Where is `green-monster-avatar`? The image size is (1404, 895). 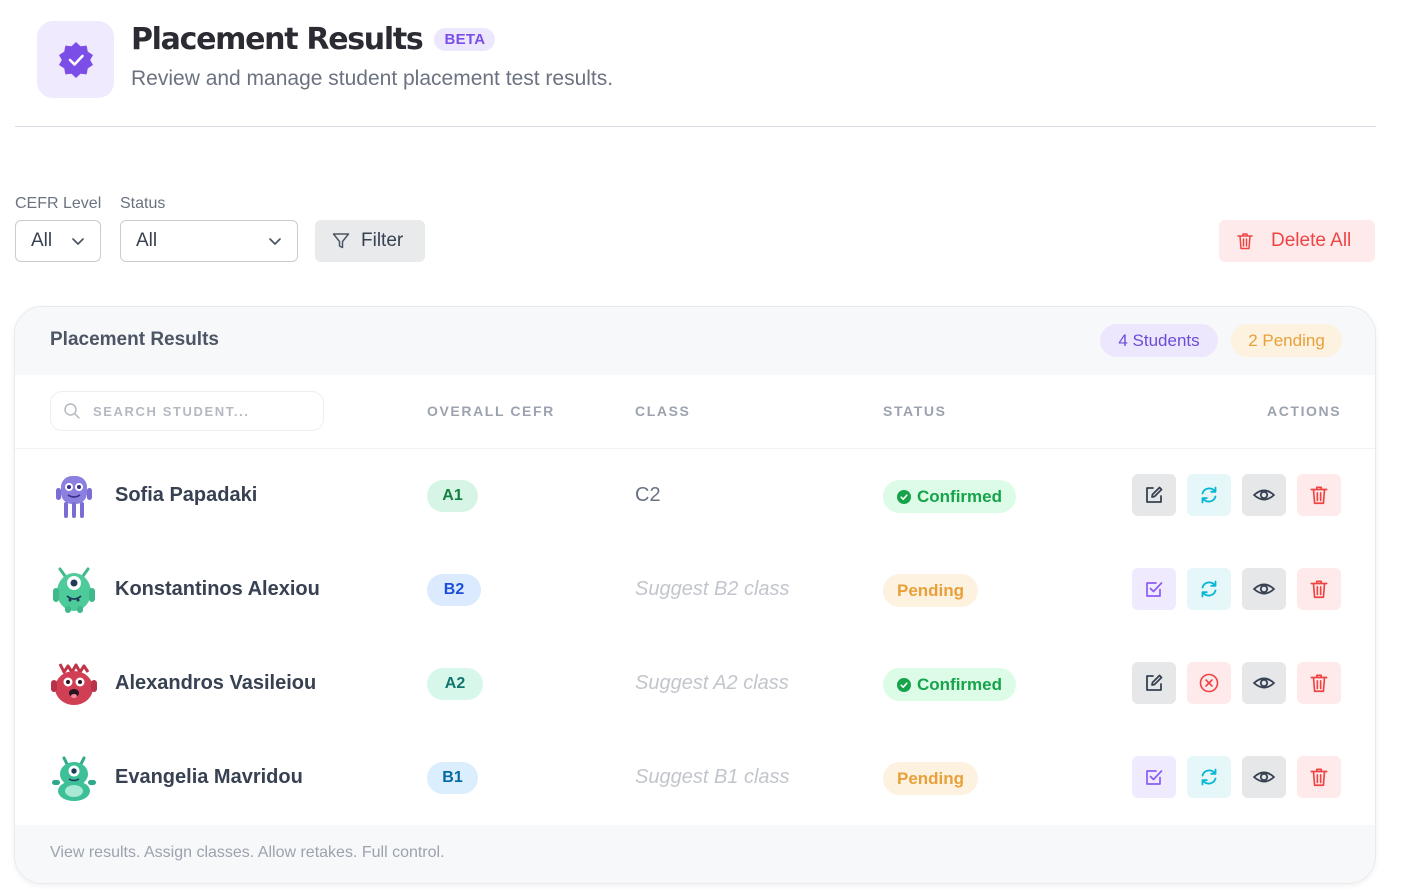 green-monster-avatar is located at coordinates (74, 590).